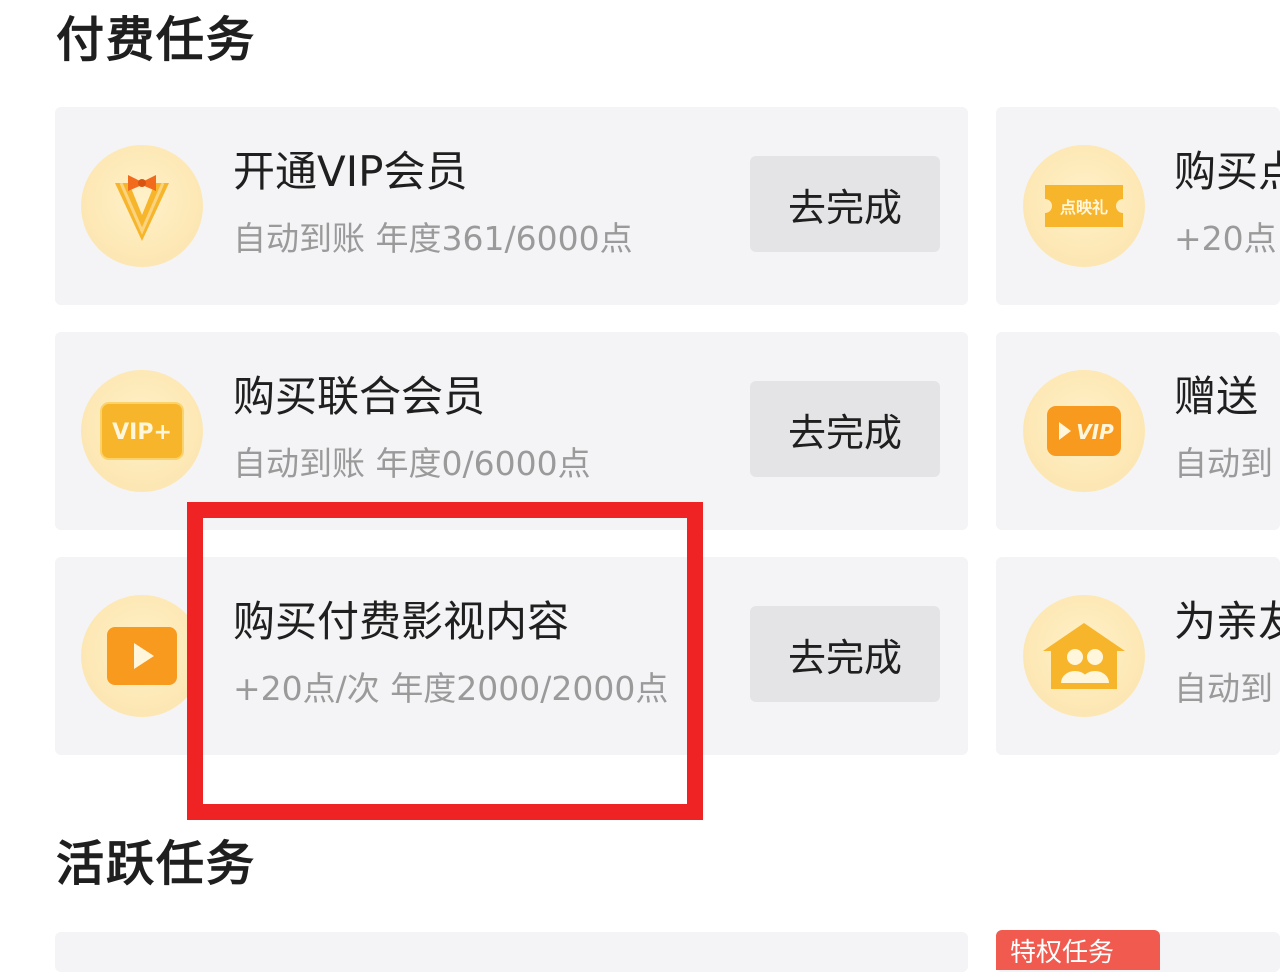 The height and width of the screenshot is (972, 1280). Describe the element at coordinates (350, 171) in the screenshot. I see `task-title: 开通VIP会员` at that location.